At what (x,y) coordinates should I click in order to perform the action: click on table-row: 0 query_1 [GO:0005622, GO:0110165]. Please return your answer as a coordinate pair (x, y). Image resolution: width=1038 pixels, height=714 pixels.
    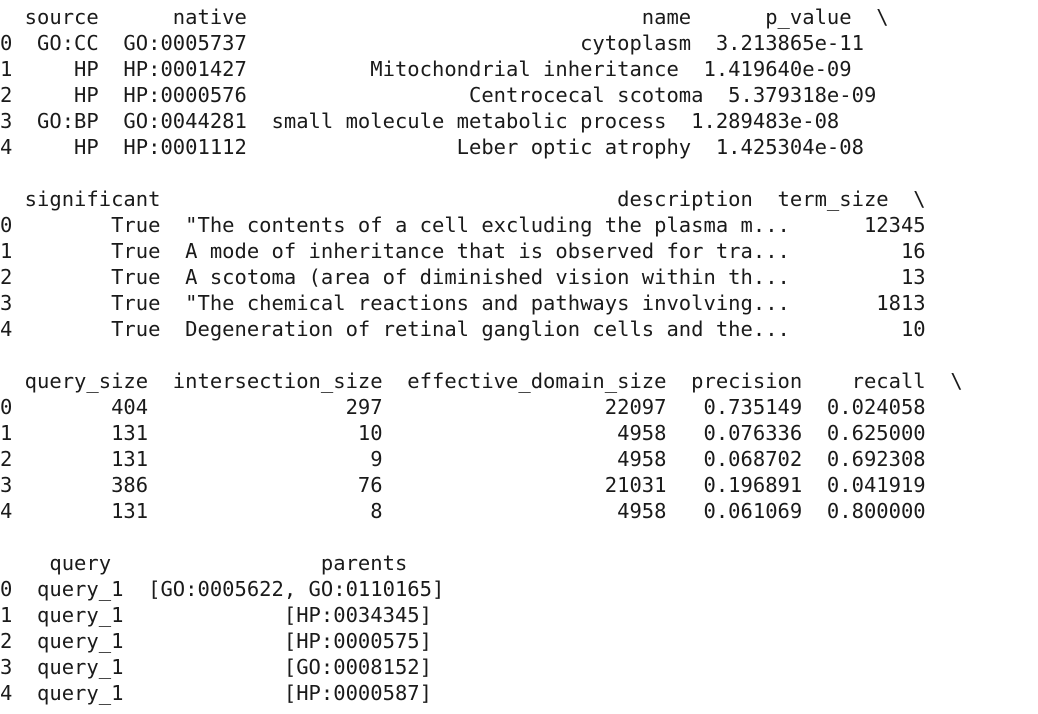
    Looking at the image, I should click on (222, 589).